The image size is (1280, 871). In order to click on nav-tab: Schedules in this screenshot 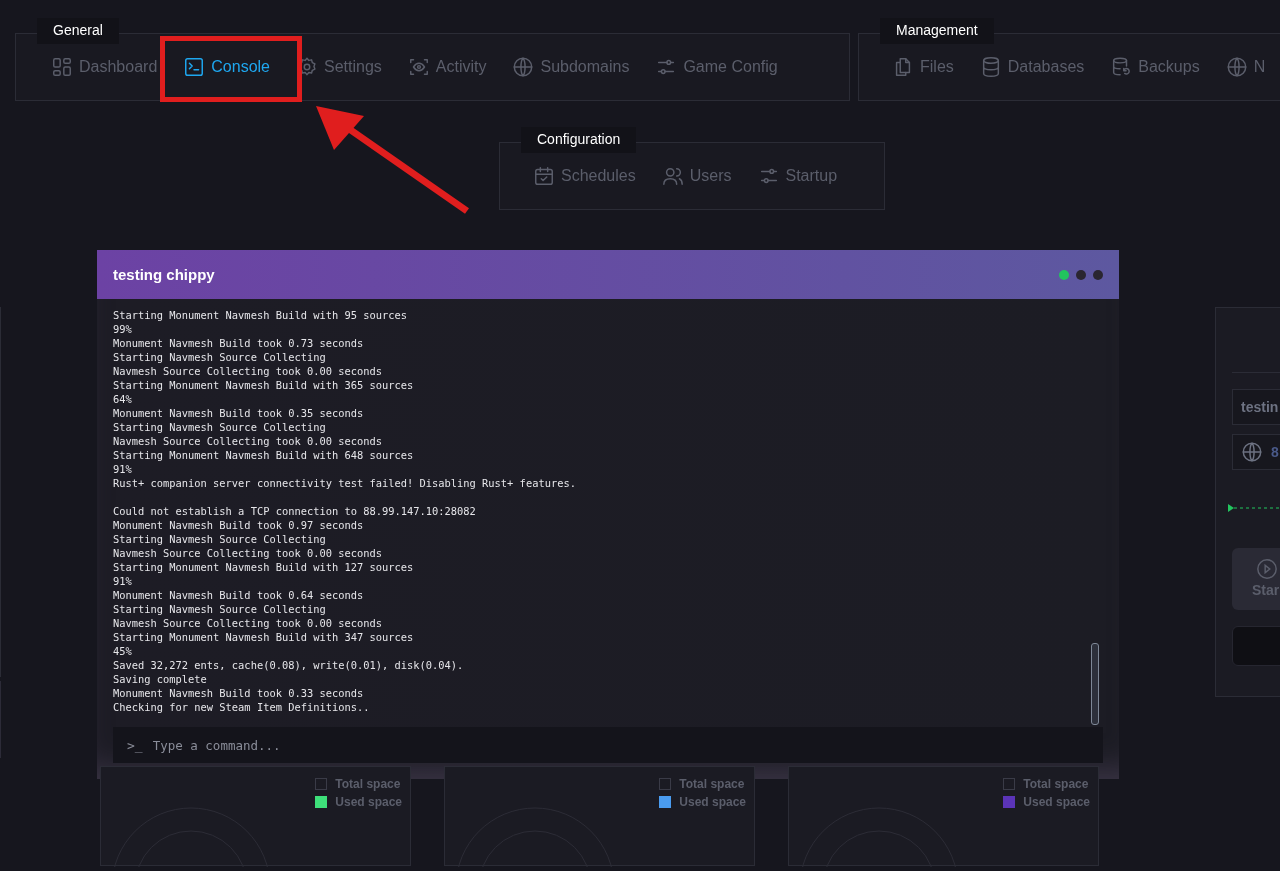, I will do `click(584, 176)`.